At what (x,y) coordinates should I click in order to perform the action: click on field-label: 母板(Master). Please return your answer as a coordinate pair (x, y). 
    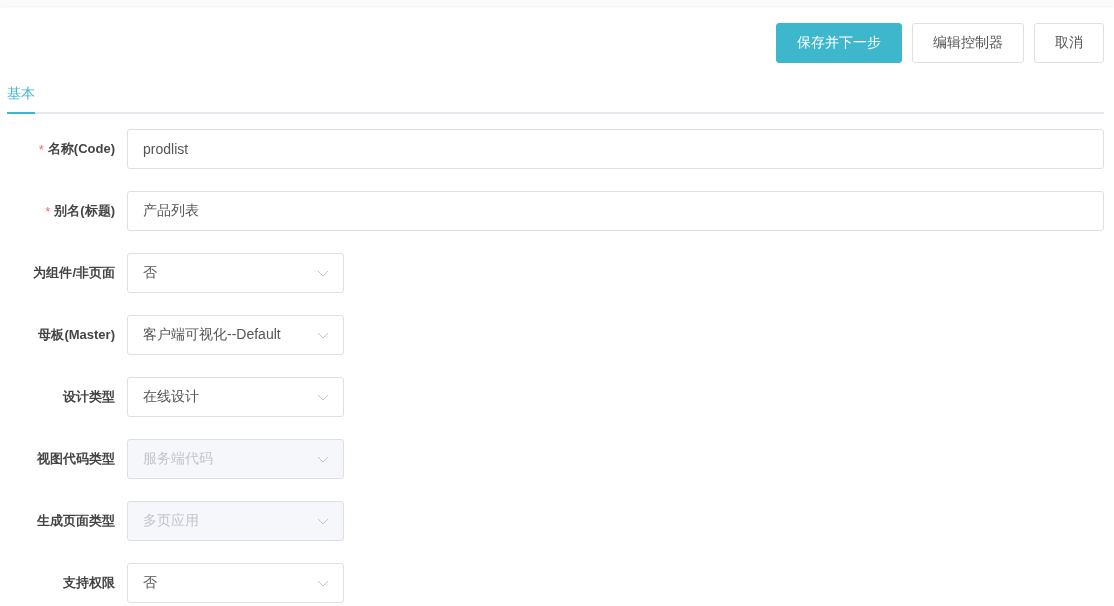
    Looking at the image, I should click on (76, 335).